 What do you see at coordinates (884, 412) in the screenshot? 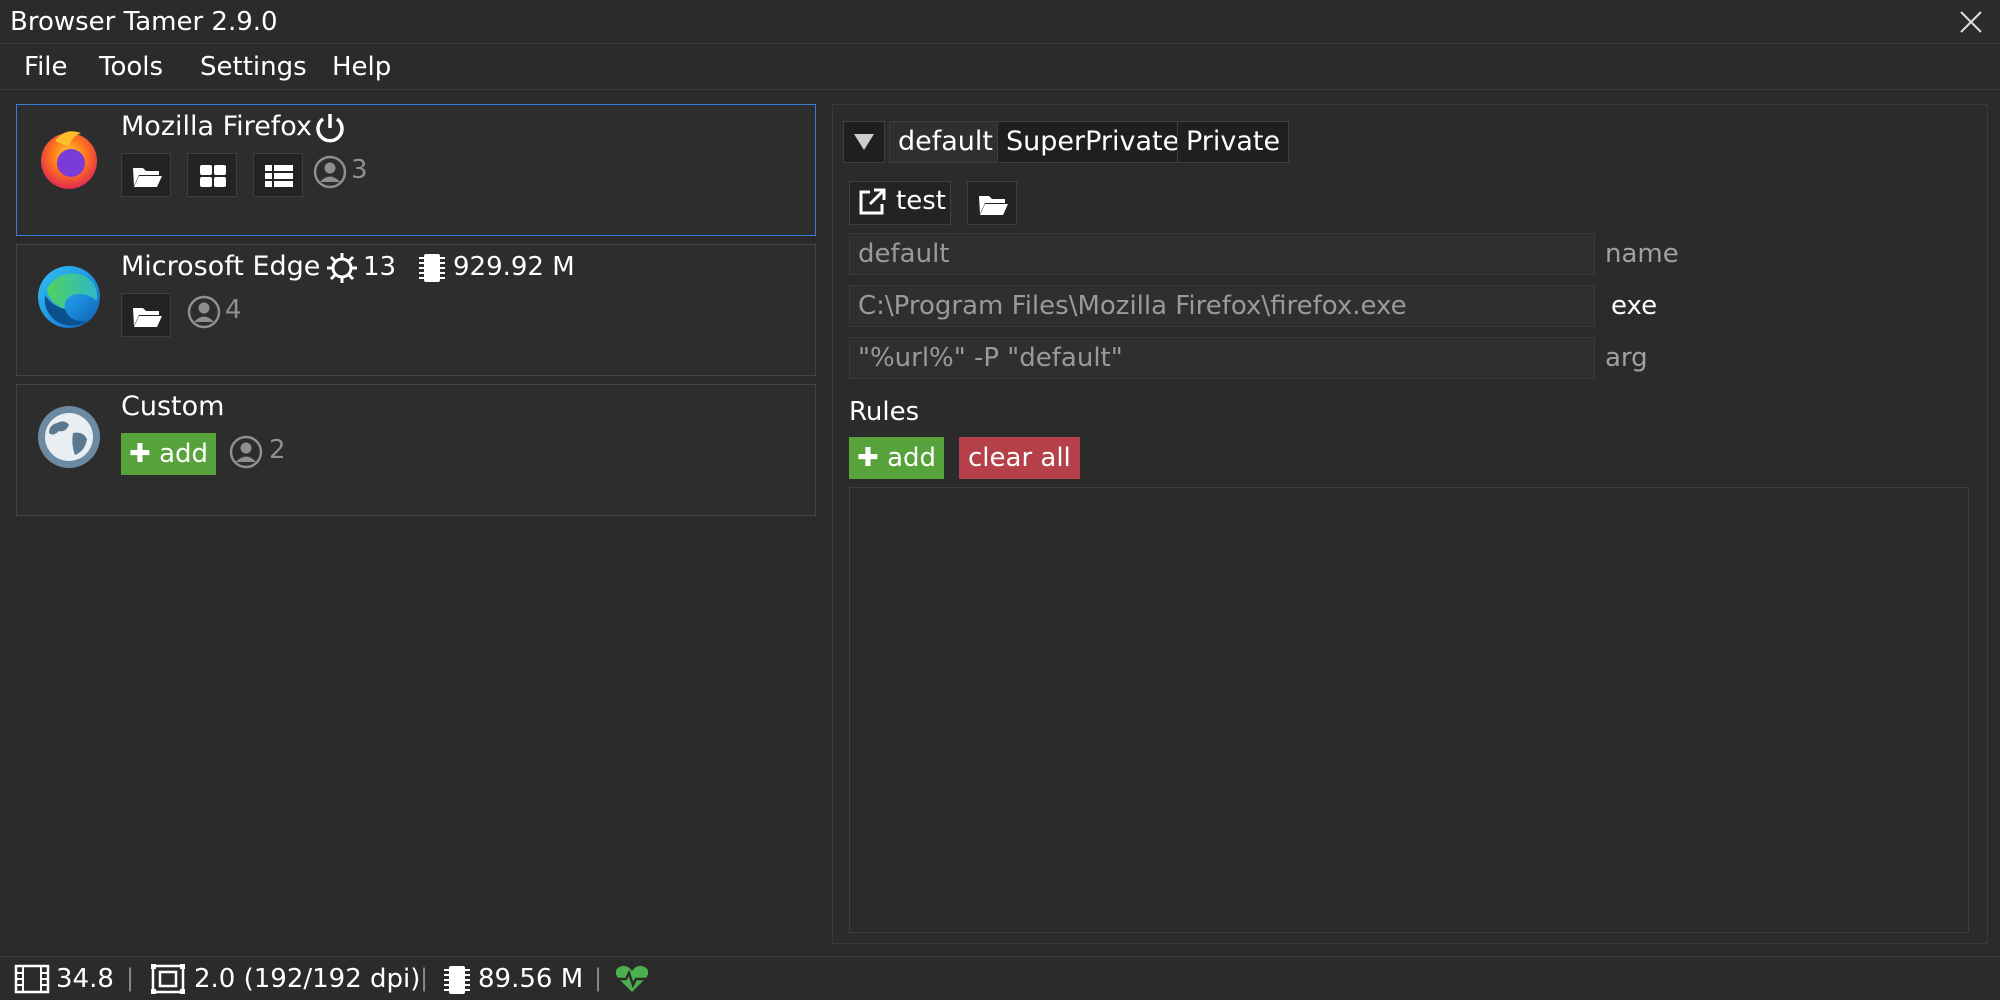
I see `rules-heading: Rules` at bounding box center [884, 412].